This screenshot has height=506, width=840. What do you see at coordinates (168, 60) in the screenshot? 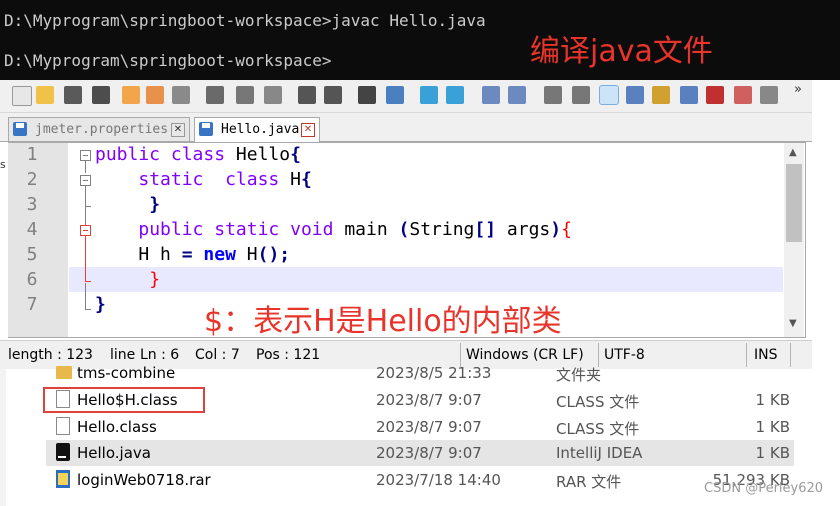
I see `console-line-2: D:\Myprogram\springboot-workspace>` at bounding box center [168, 60].